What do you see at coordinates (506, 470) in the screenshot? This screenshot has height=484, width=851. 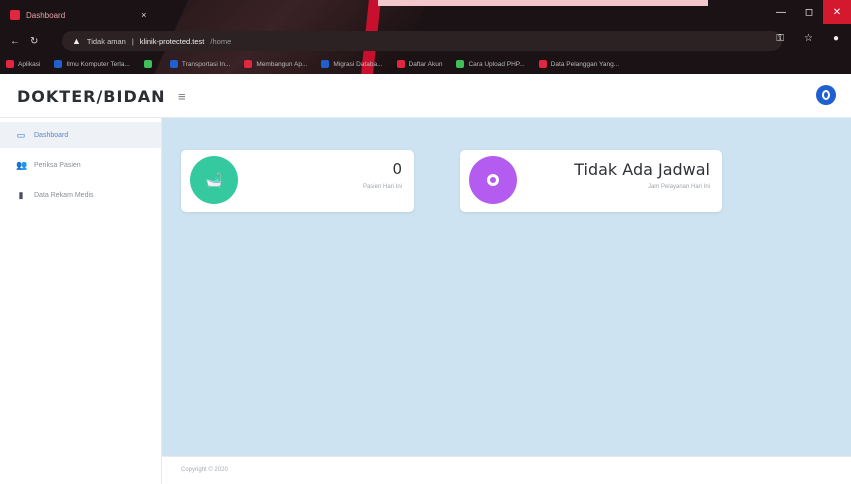 I see `footer: Copyright © 2020` at bounding box center [506, 470].